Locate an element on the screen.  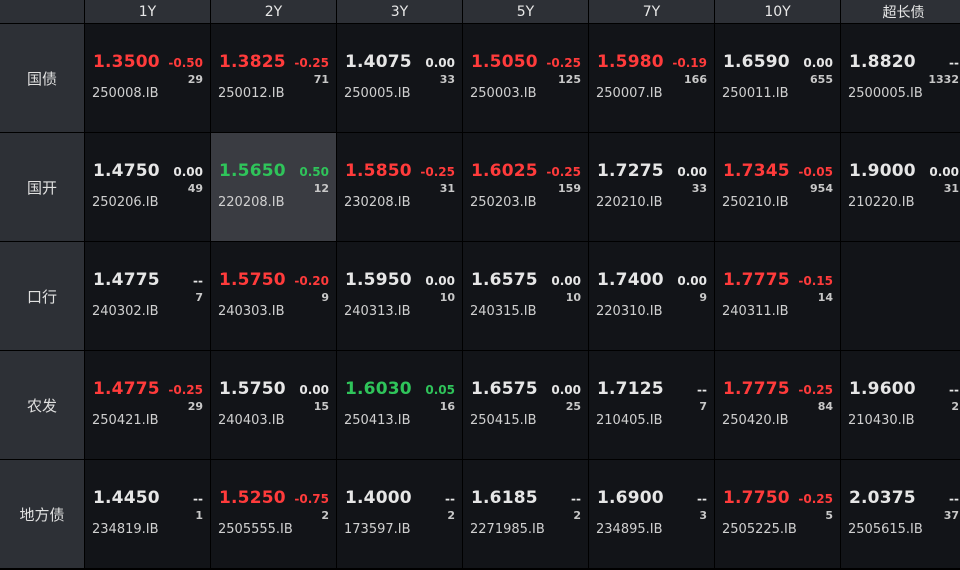
bond-code: 250210.IB is located at coordinates (755, 202).